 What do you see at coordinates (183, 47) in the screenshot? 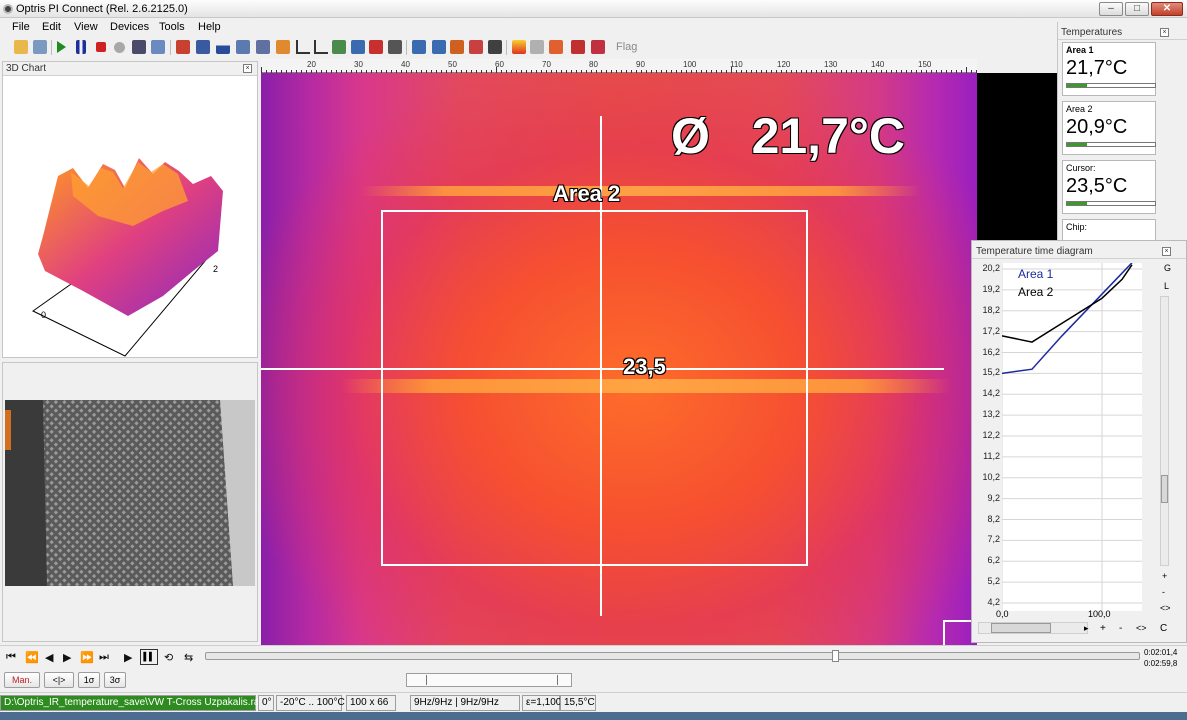
I see `palette-icon` at bounding box center [183, 47].